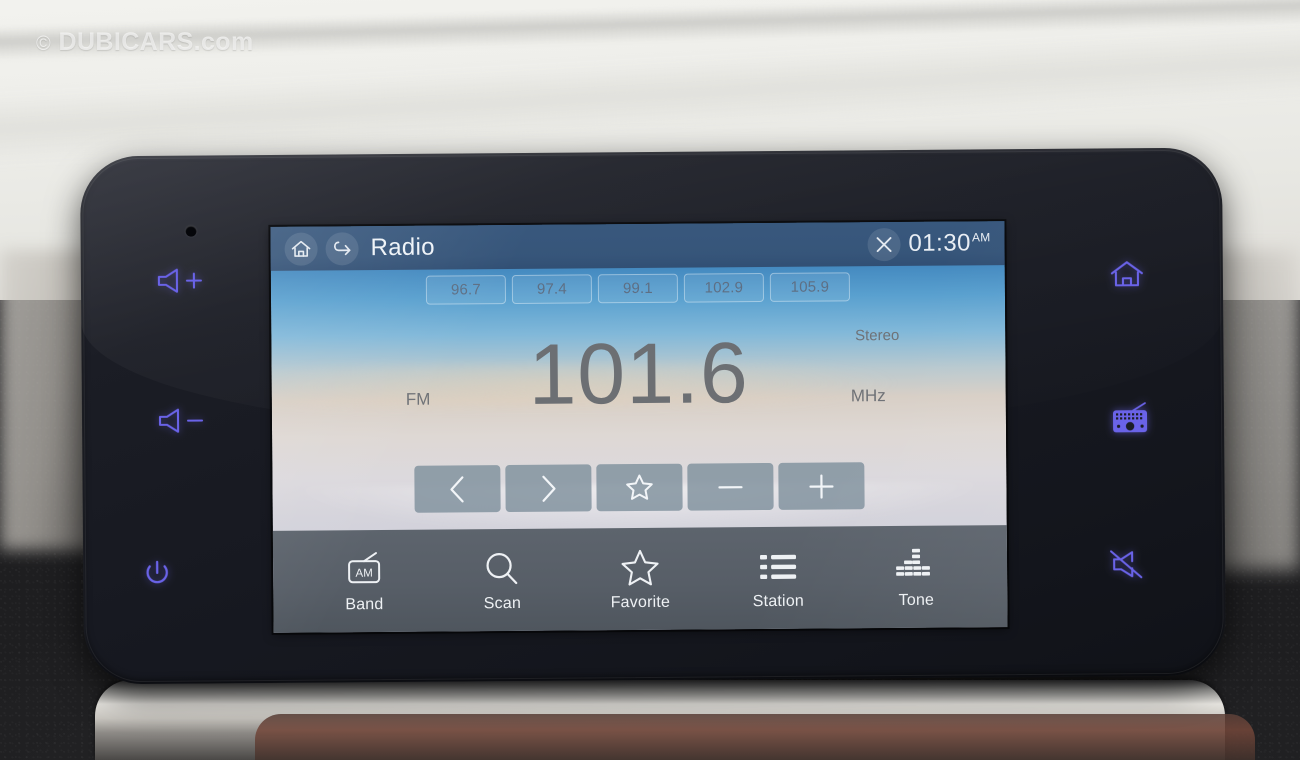 The width and height of the screenshot is (1300, 760). I want to click on radio-icon, so click(1130, 417).